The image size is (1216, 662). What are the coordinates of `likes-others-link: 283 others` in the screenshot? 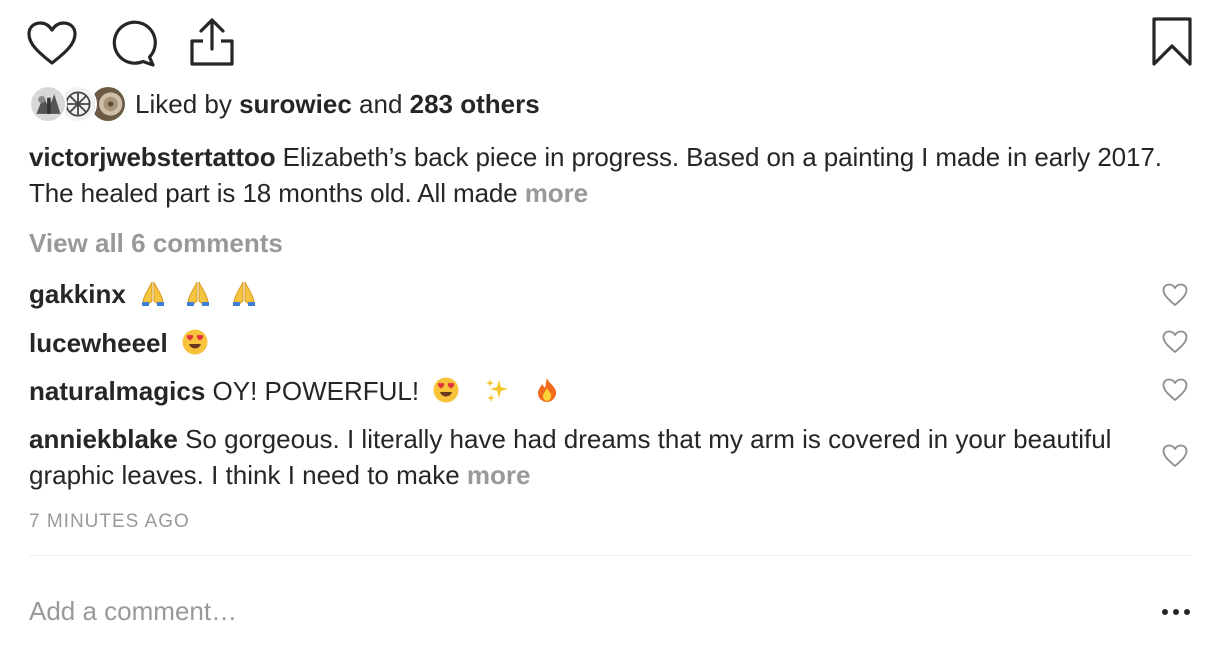 It's located at (475, 104).